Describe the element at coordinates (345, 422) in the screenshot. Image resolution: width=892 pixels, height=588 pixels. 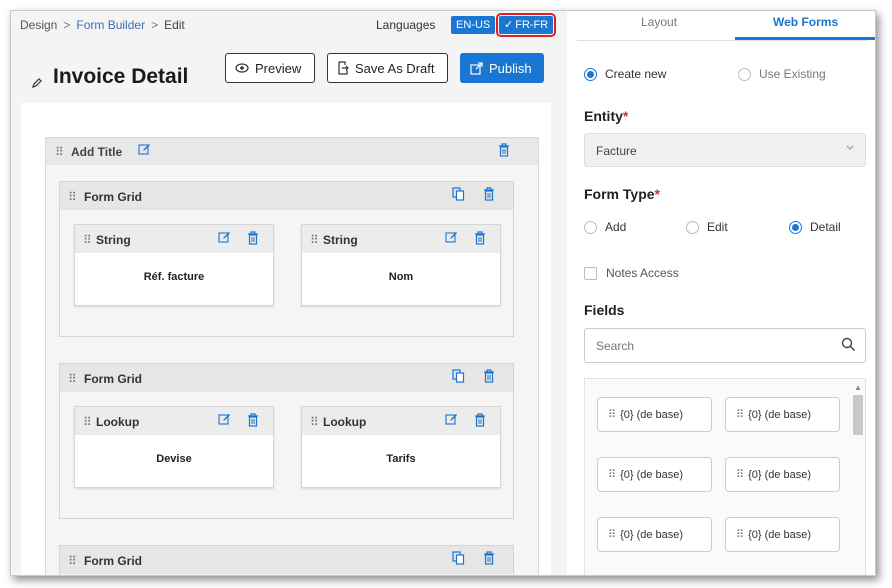
I see `field-type: Lookup` at that location.